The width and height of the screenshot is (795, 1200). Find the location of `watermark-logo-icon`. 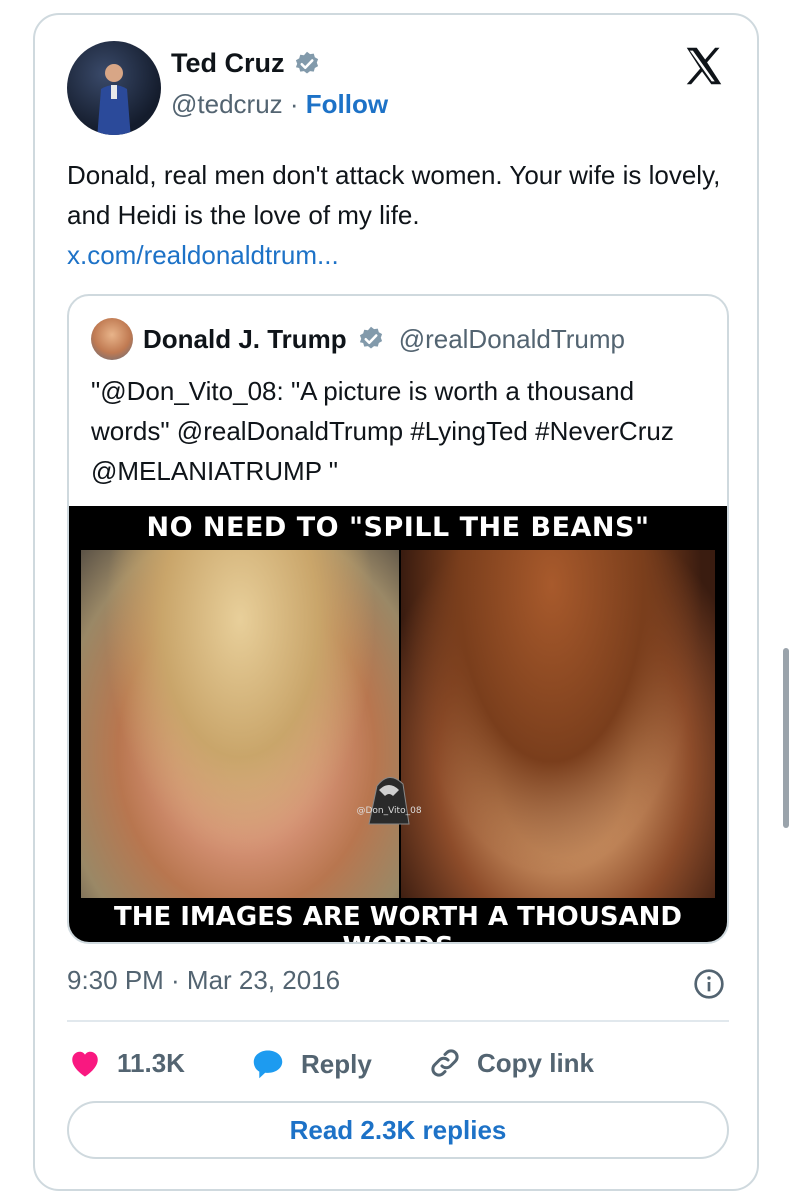

watermark-logo-icon is located at coordinates (389, 801).